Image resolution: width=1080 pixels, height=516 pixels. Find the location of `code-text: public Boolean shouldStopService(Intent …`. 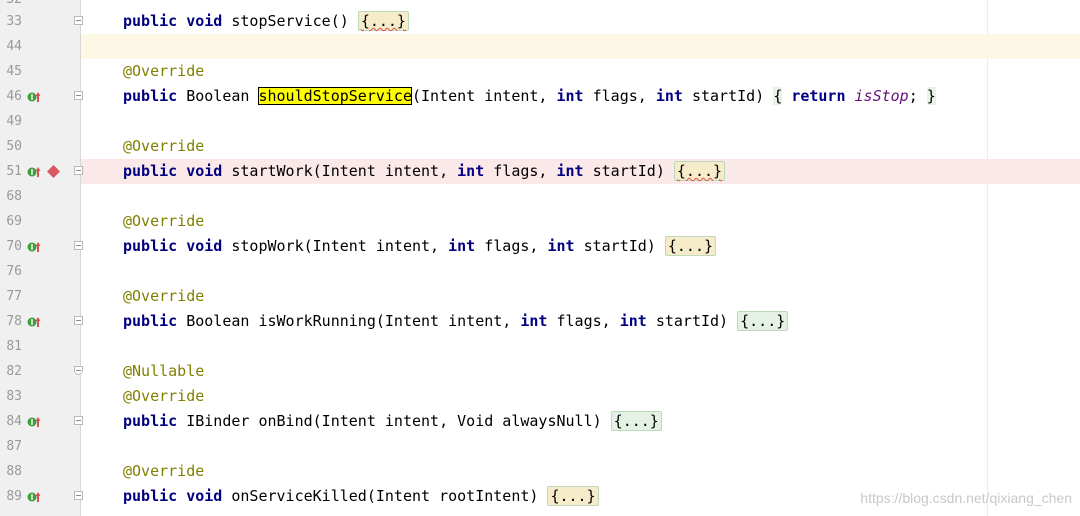

code-text: public Boolean shouldStopService(Intent … is located at coordinates (529, 96).